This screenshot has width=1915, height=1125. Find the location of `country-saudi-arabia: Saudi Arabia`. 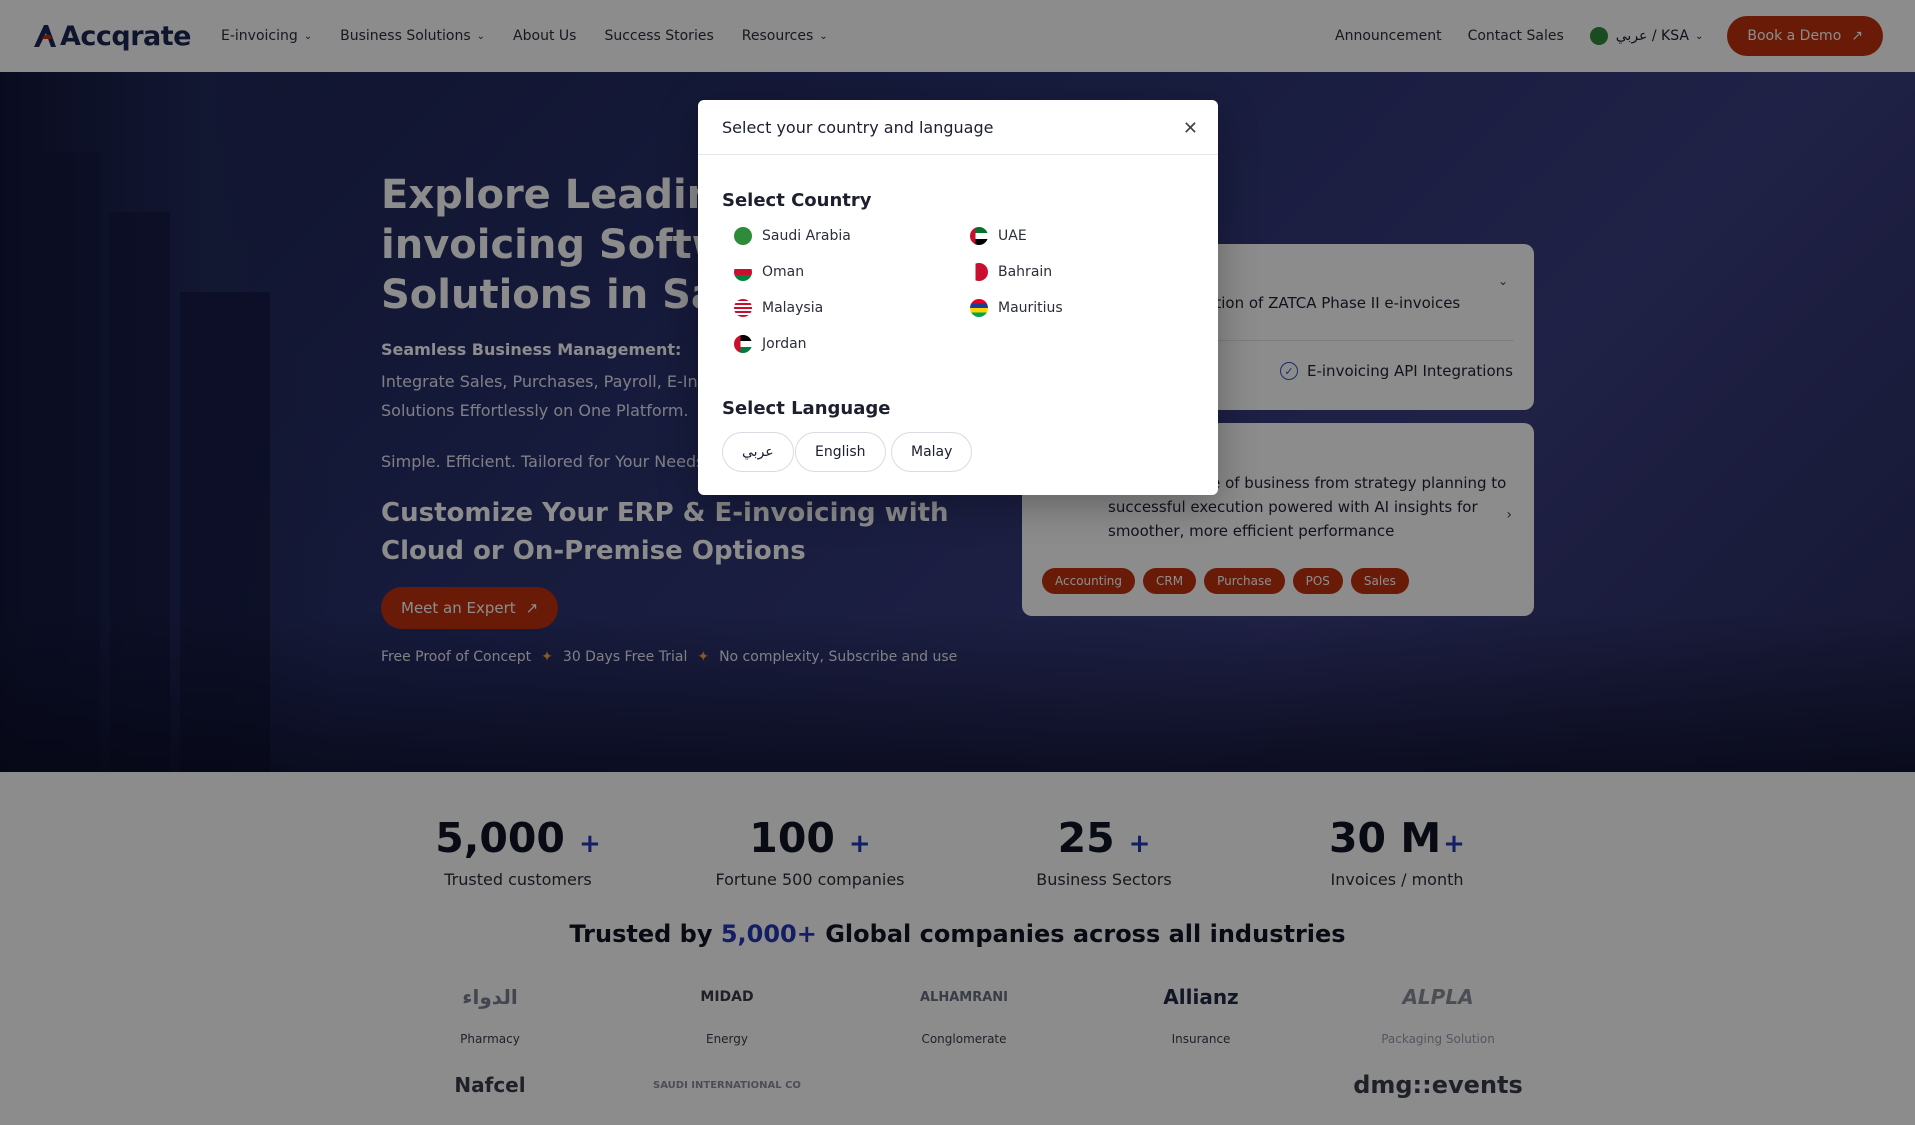

country-saudi-arabia: Saudi Arabia is located at coordinates (792, 236).